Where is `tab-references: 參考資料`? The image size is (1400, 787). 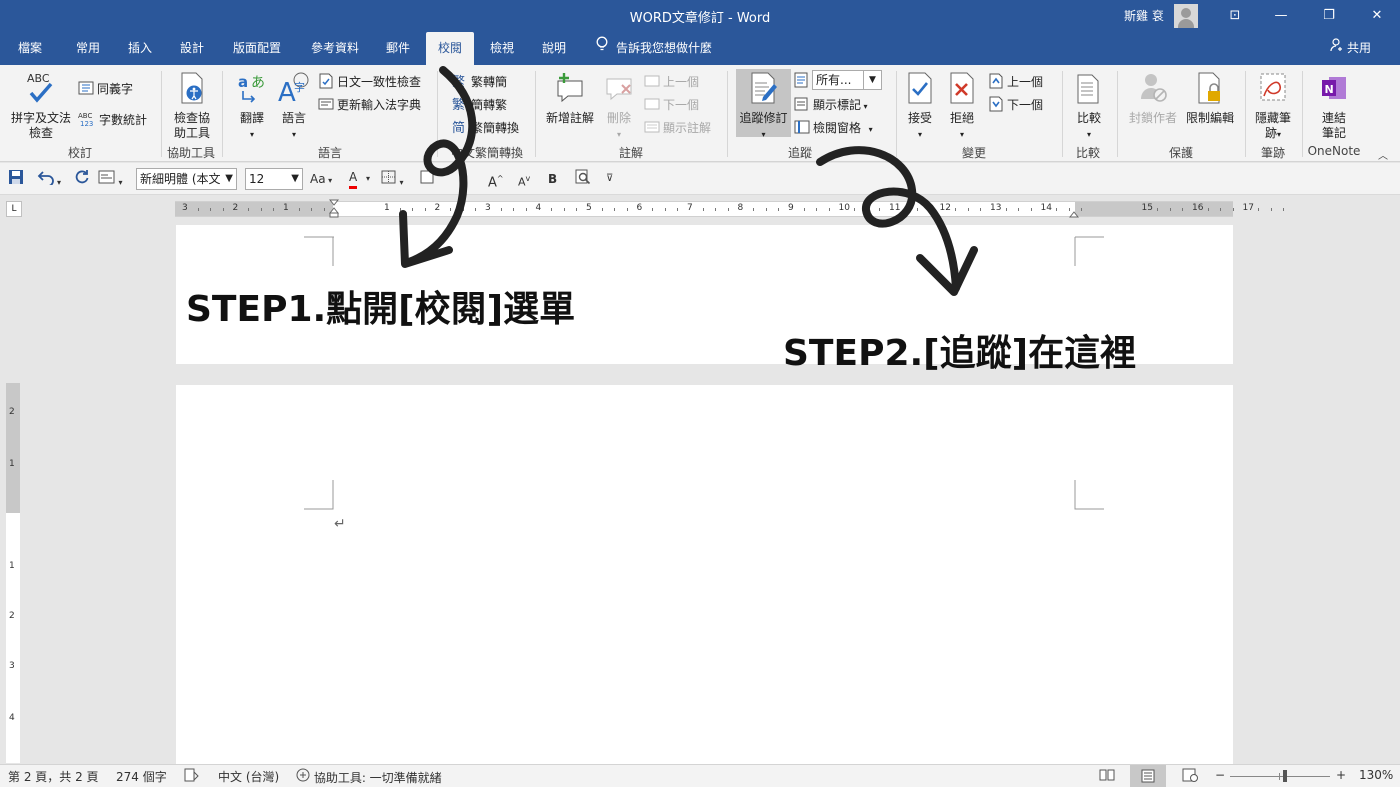
tab-references: 參考資料 is located at coordinates (335, 48).